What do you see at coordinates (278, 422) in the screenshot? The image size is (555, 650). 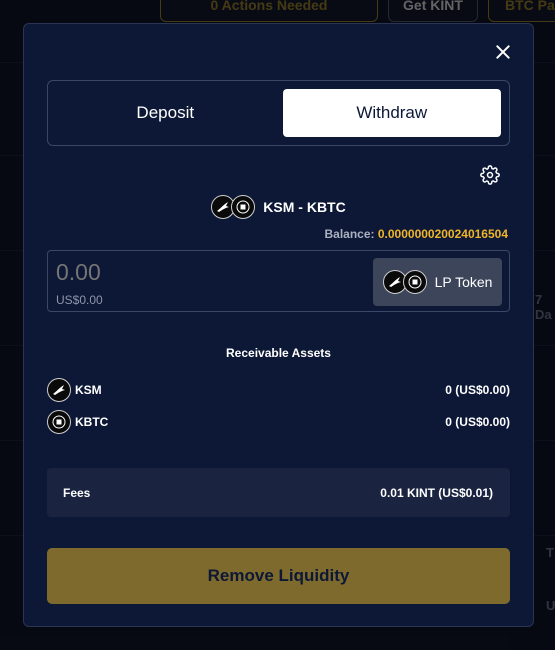 I see `asset-row-kbtc: KBTC 0 (US$0.00)` at bounding box center [278, 422].